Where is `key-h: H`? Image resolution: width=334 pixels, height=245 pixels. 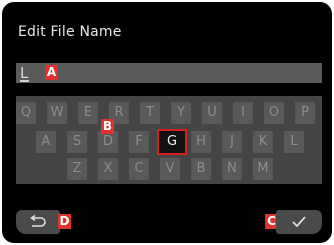 key-h: H is located at coordinates (201, 142).